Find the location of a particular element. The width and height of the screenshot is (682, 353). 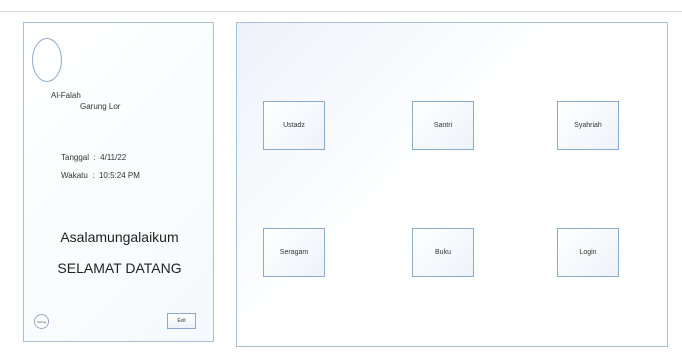

santri-button: Santri is located at coordinates (443, 125).